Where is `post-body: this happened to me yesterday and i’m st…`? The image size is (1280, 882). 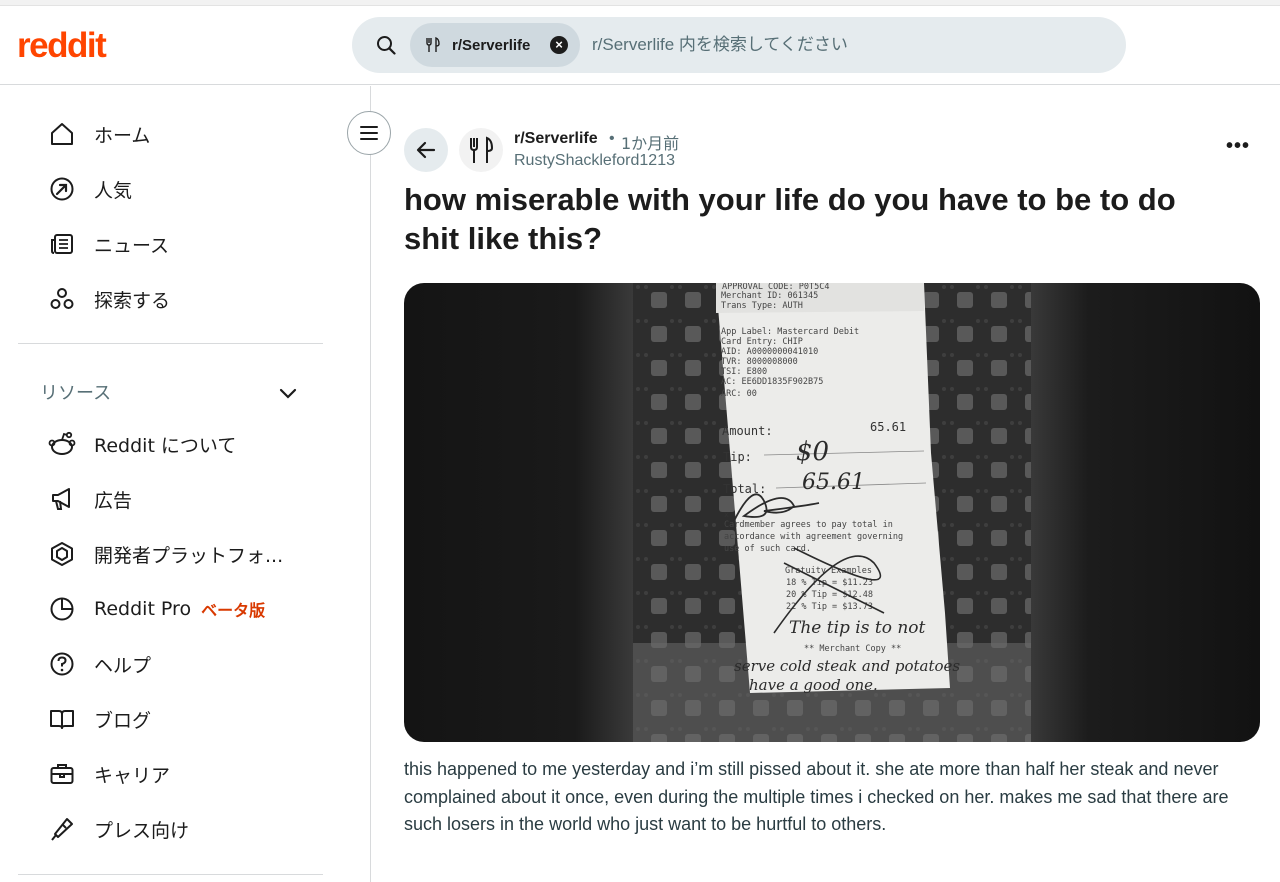 post-body: this happened to me yesterday and i’m st… is located at coordinates (816, 796).